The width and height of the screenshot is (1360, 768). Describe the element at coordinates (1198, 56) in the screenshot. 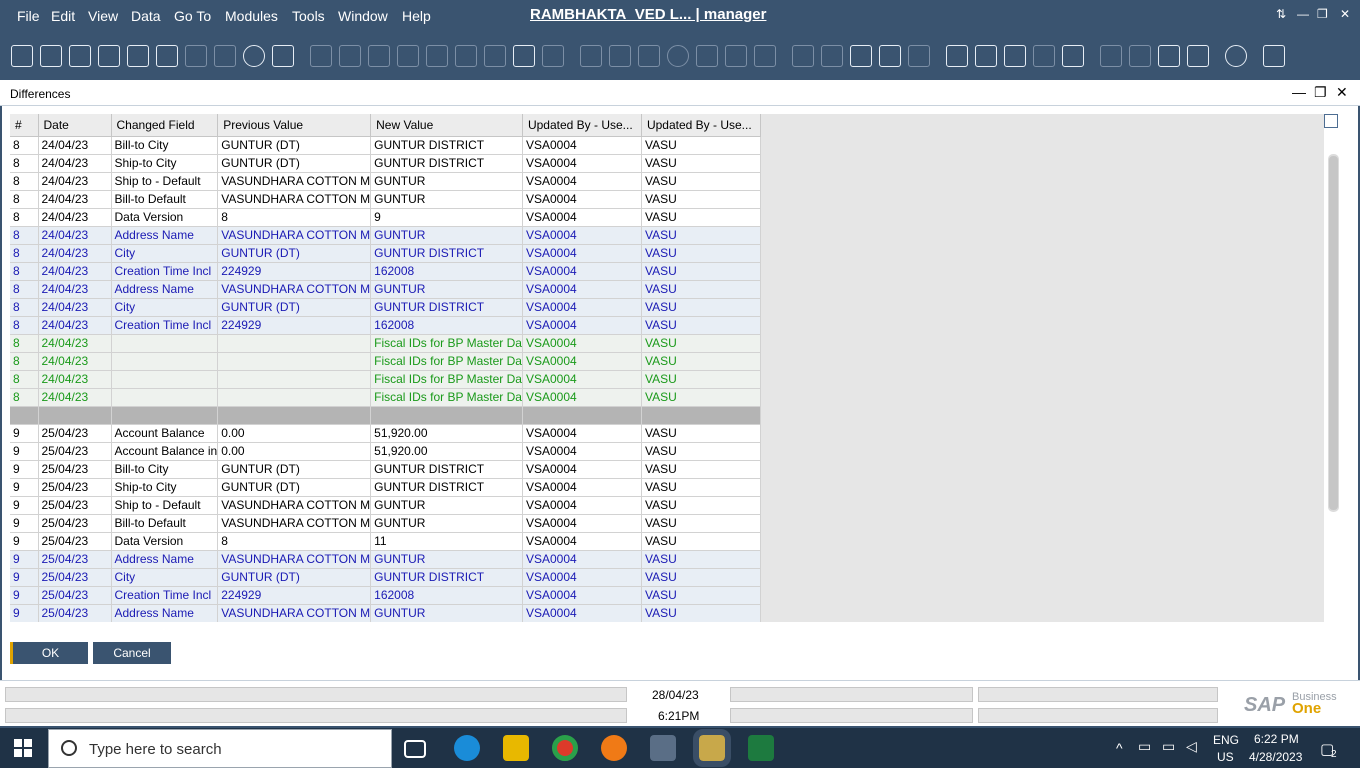

I see `sign-icon` at that location.